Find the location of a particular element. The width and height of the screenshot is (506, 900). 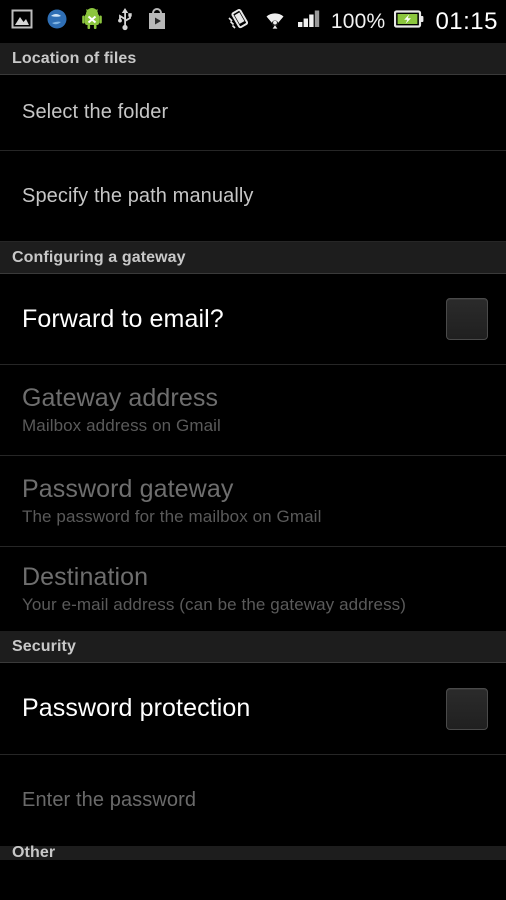

list-item-enter-the-password: Enter the password is located at coordinates (253, 800).